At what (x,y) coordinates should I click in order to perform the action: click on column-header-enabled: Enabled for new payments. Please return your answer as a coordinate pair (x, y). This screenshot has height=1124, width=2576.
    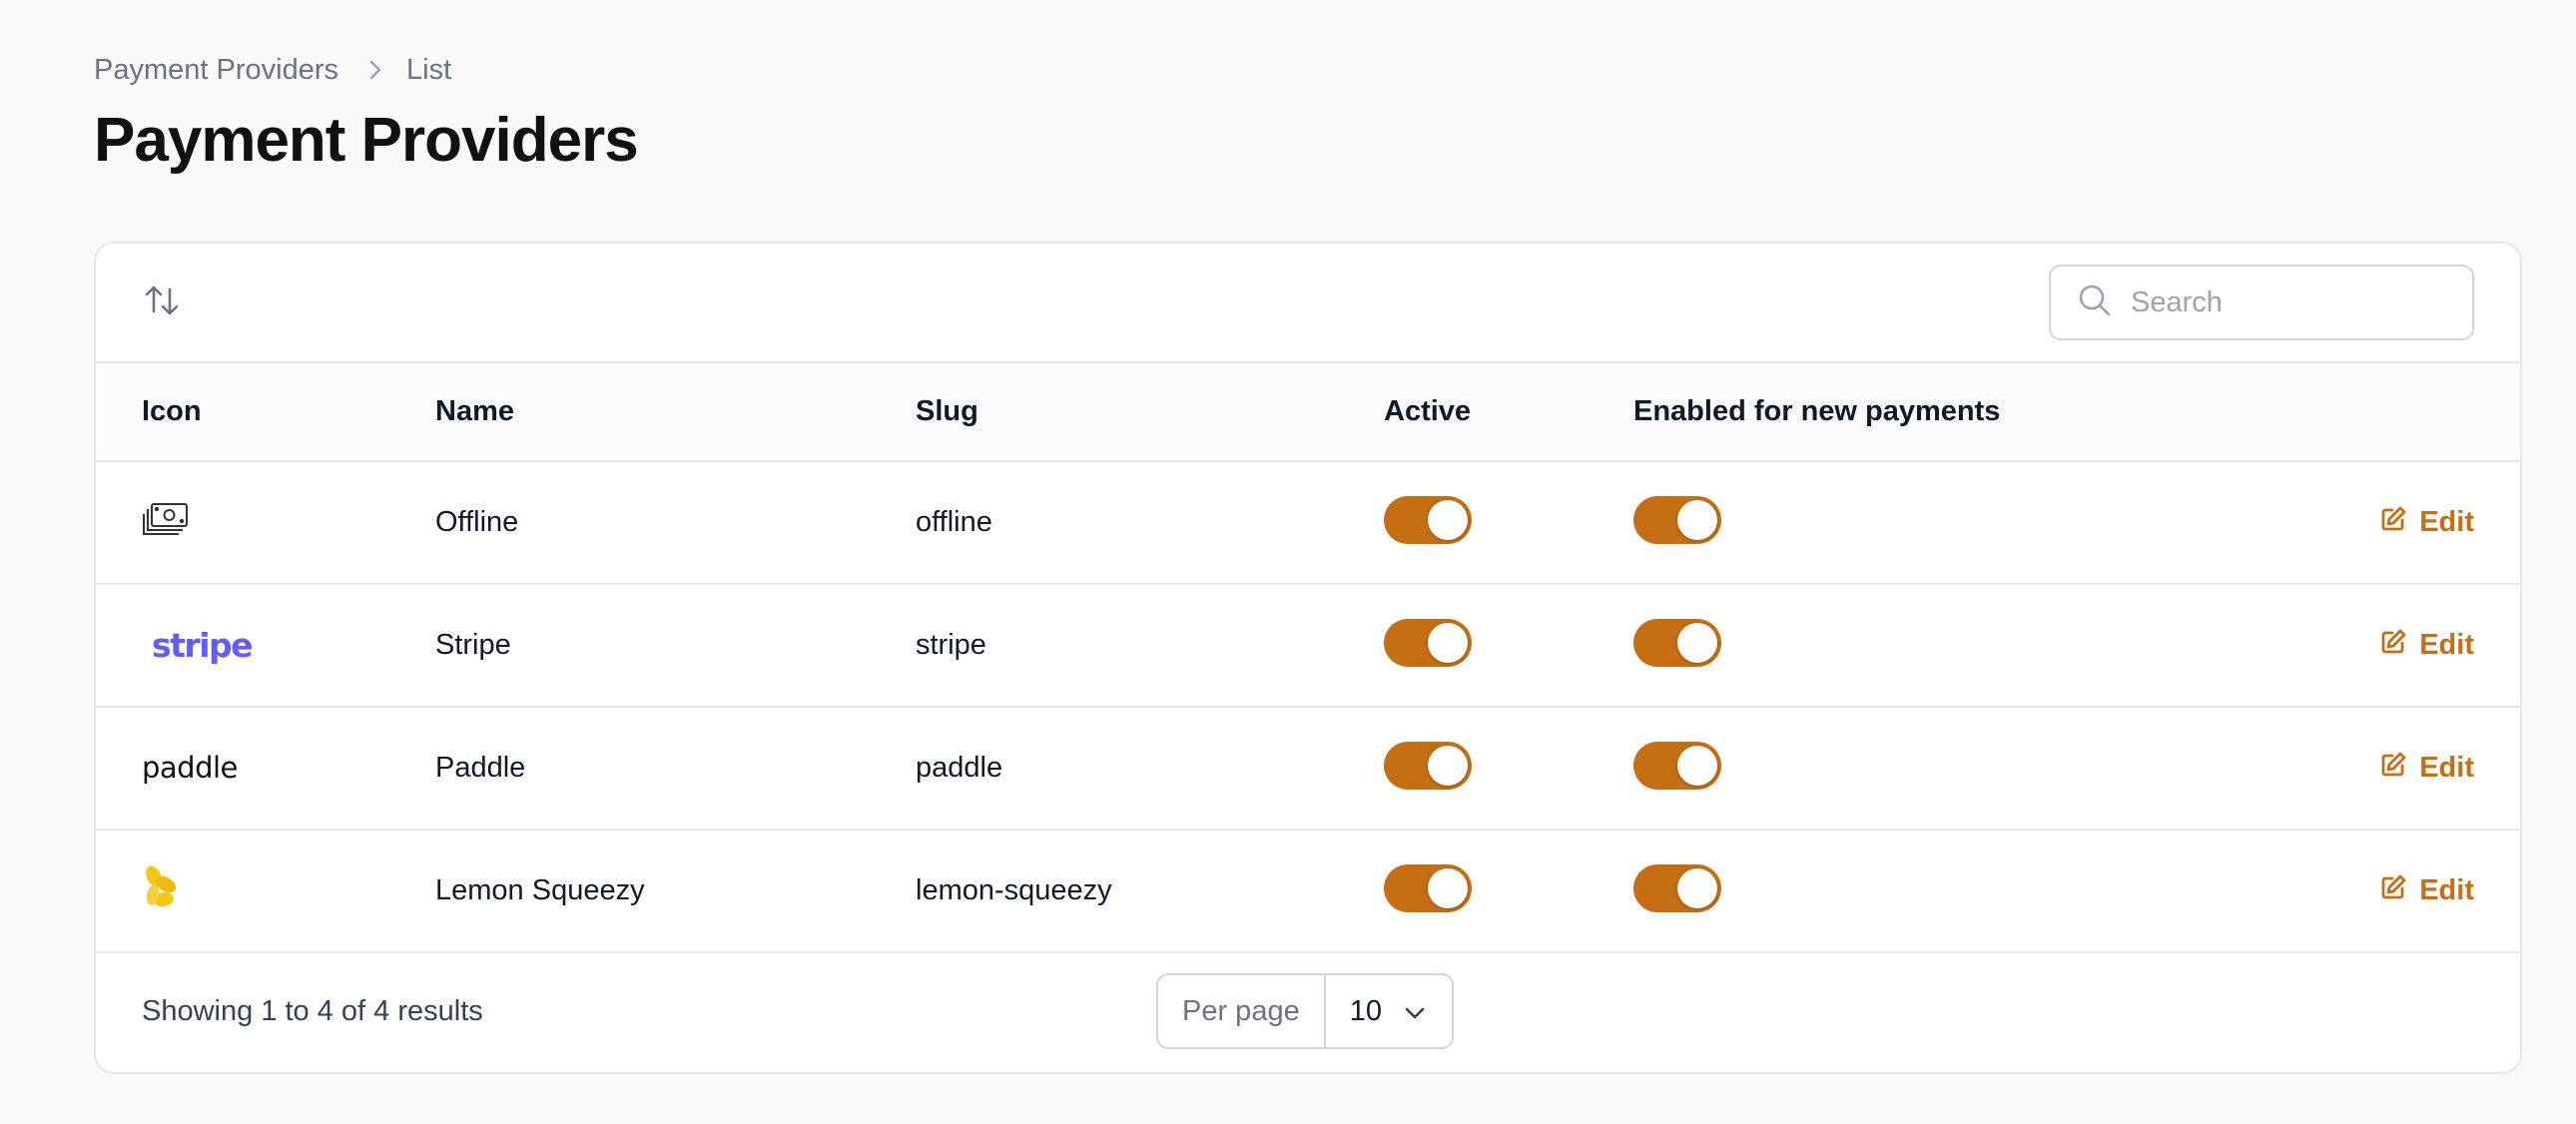
    Looking at the image, I should click on (1933, 413).